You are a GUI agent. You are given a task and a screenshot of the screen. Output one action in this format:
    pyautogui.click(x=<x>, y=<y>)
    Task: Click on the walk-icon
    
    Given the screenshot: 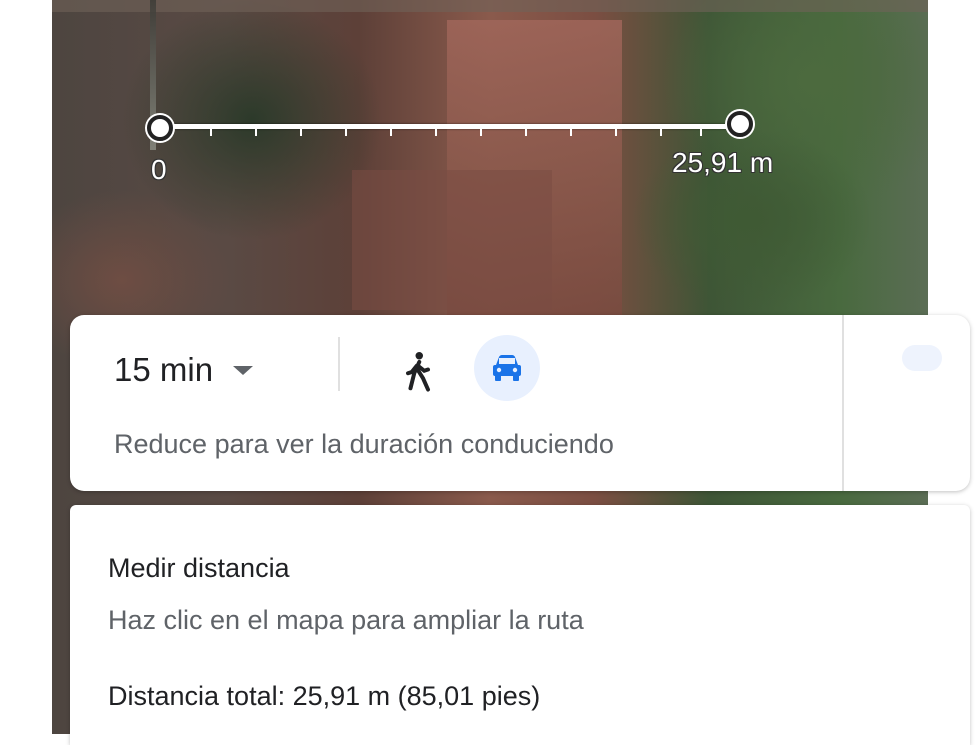 What is the action you would take?
    pyautogui.click(x=418, y=372)
    